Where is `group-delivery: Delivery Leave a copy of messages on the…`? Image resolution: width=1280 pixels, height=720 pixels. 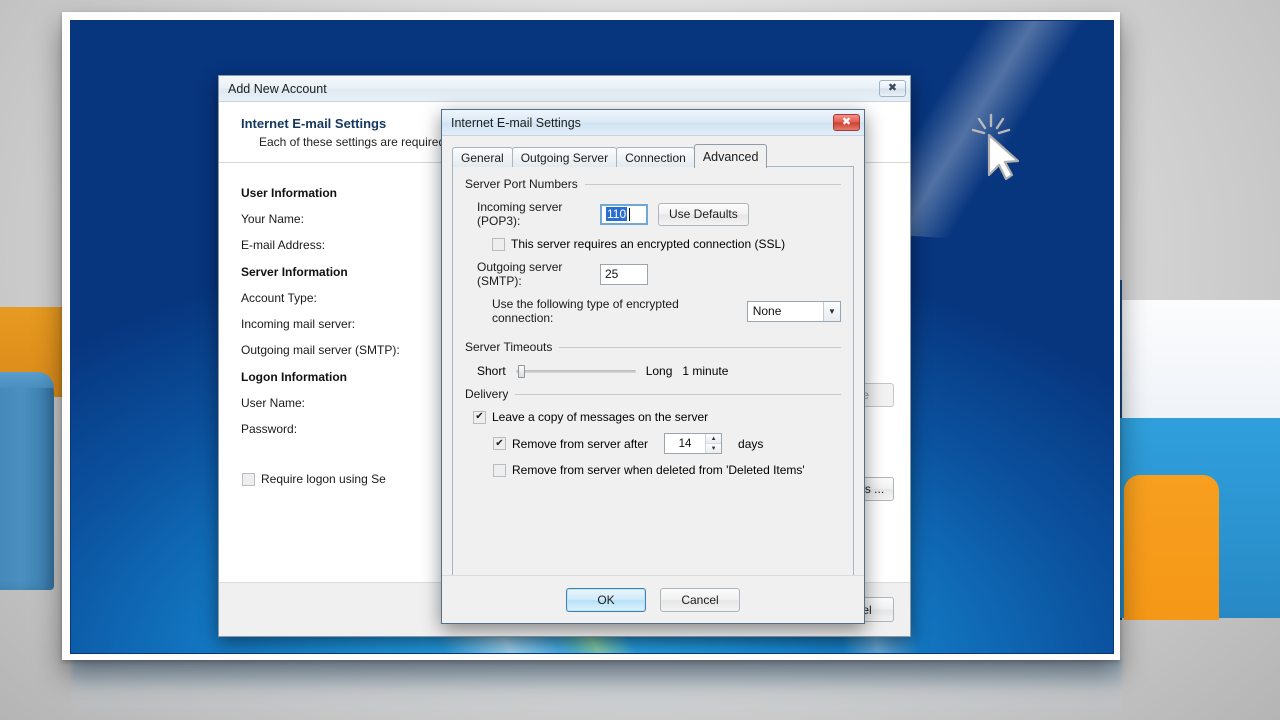 group-delivery: Delivery Leave a copy of messages on the… is located at coordinates (653, 436).